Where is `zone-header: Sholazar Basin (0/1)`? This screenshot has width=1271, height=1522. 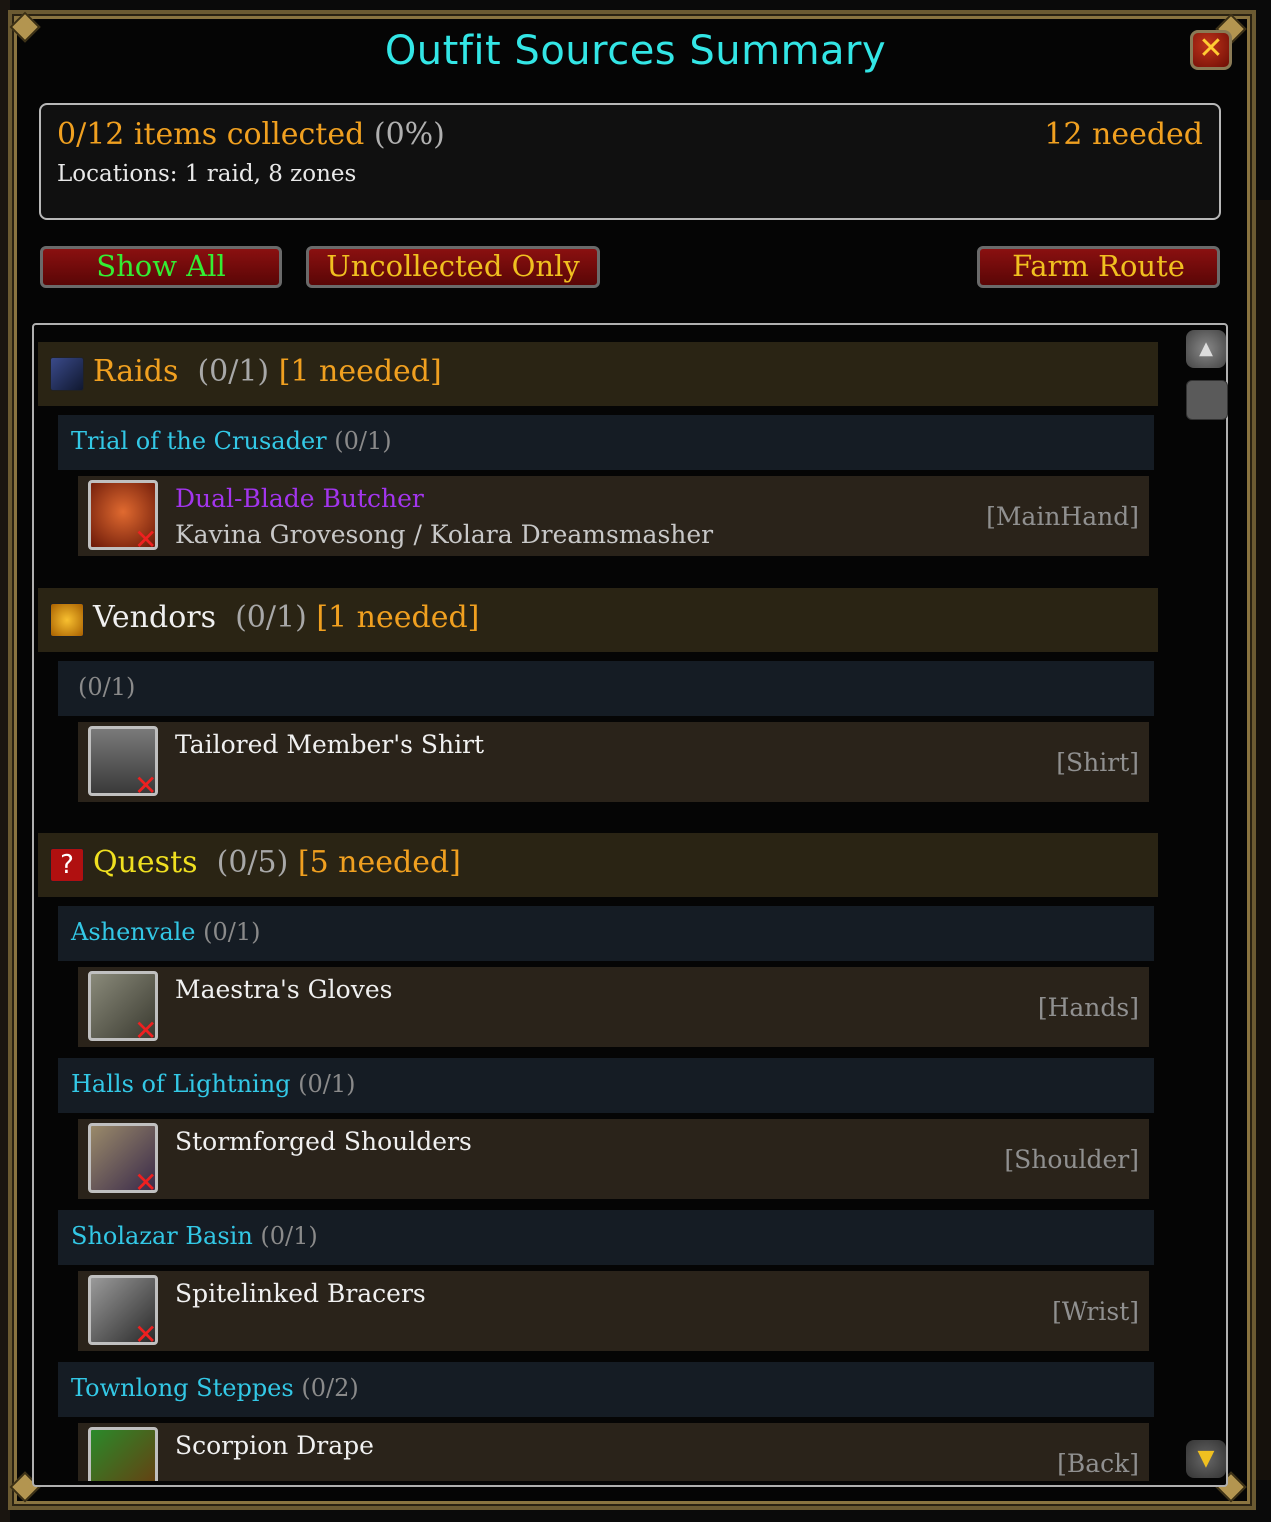 zone-header: Sholazar Basin (0/1) is located at coordinates (606, 1237).